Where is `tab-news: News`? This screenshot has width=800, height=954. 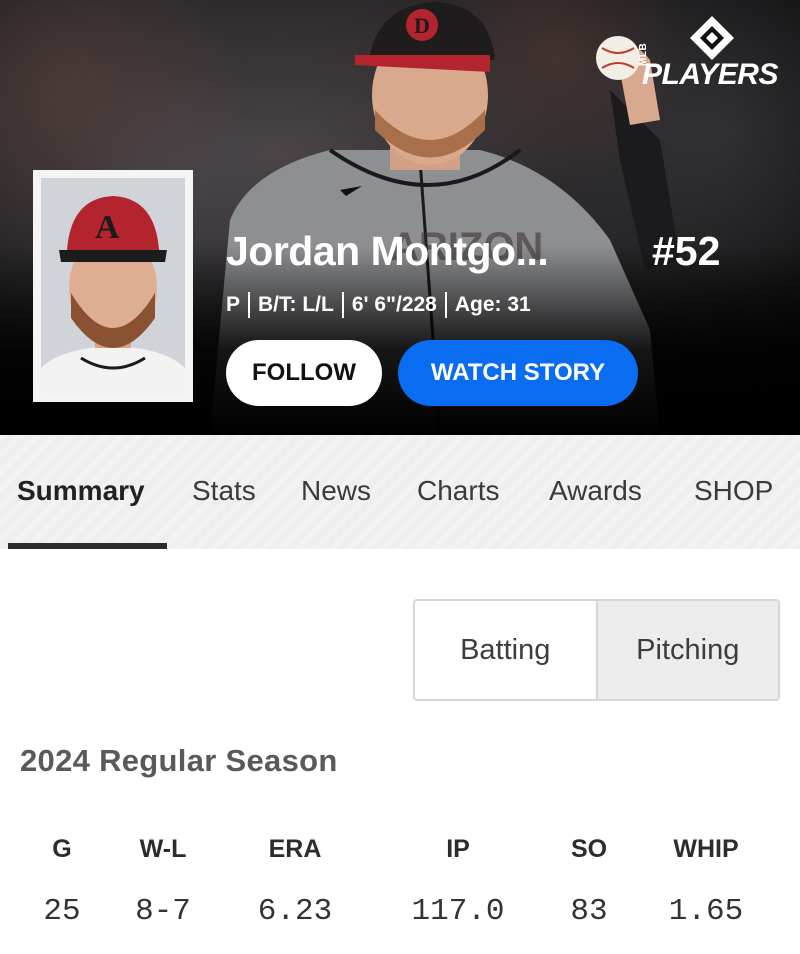 tab-news: News is located at coordinates (336, 491).